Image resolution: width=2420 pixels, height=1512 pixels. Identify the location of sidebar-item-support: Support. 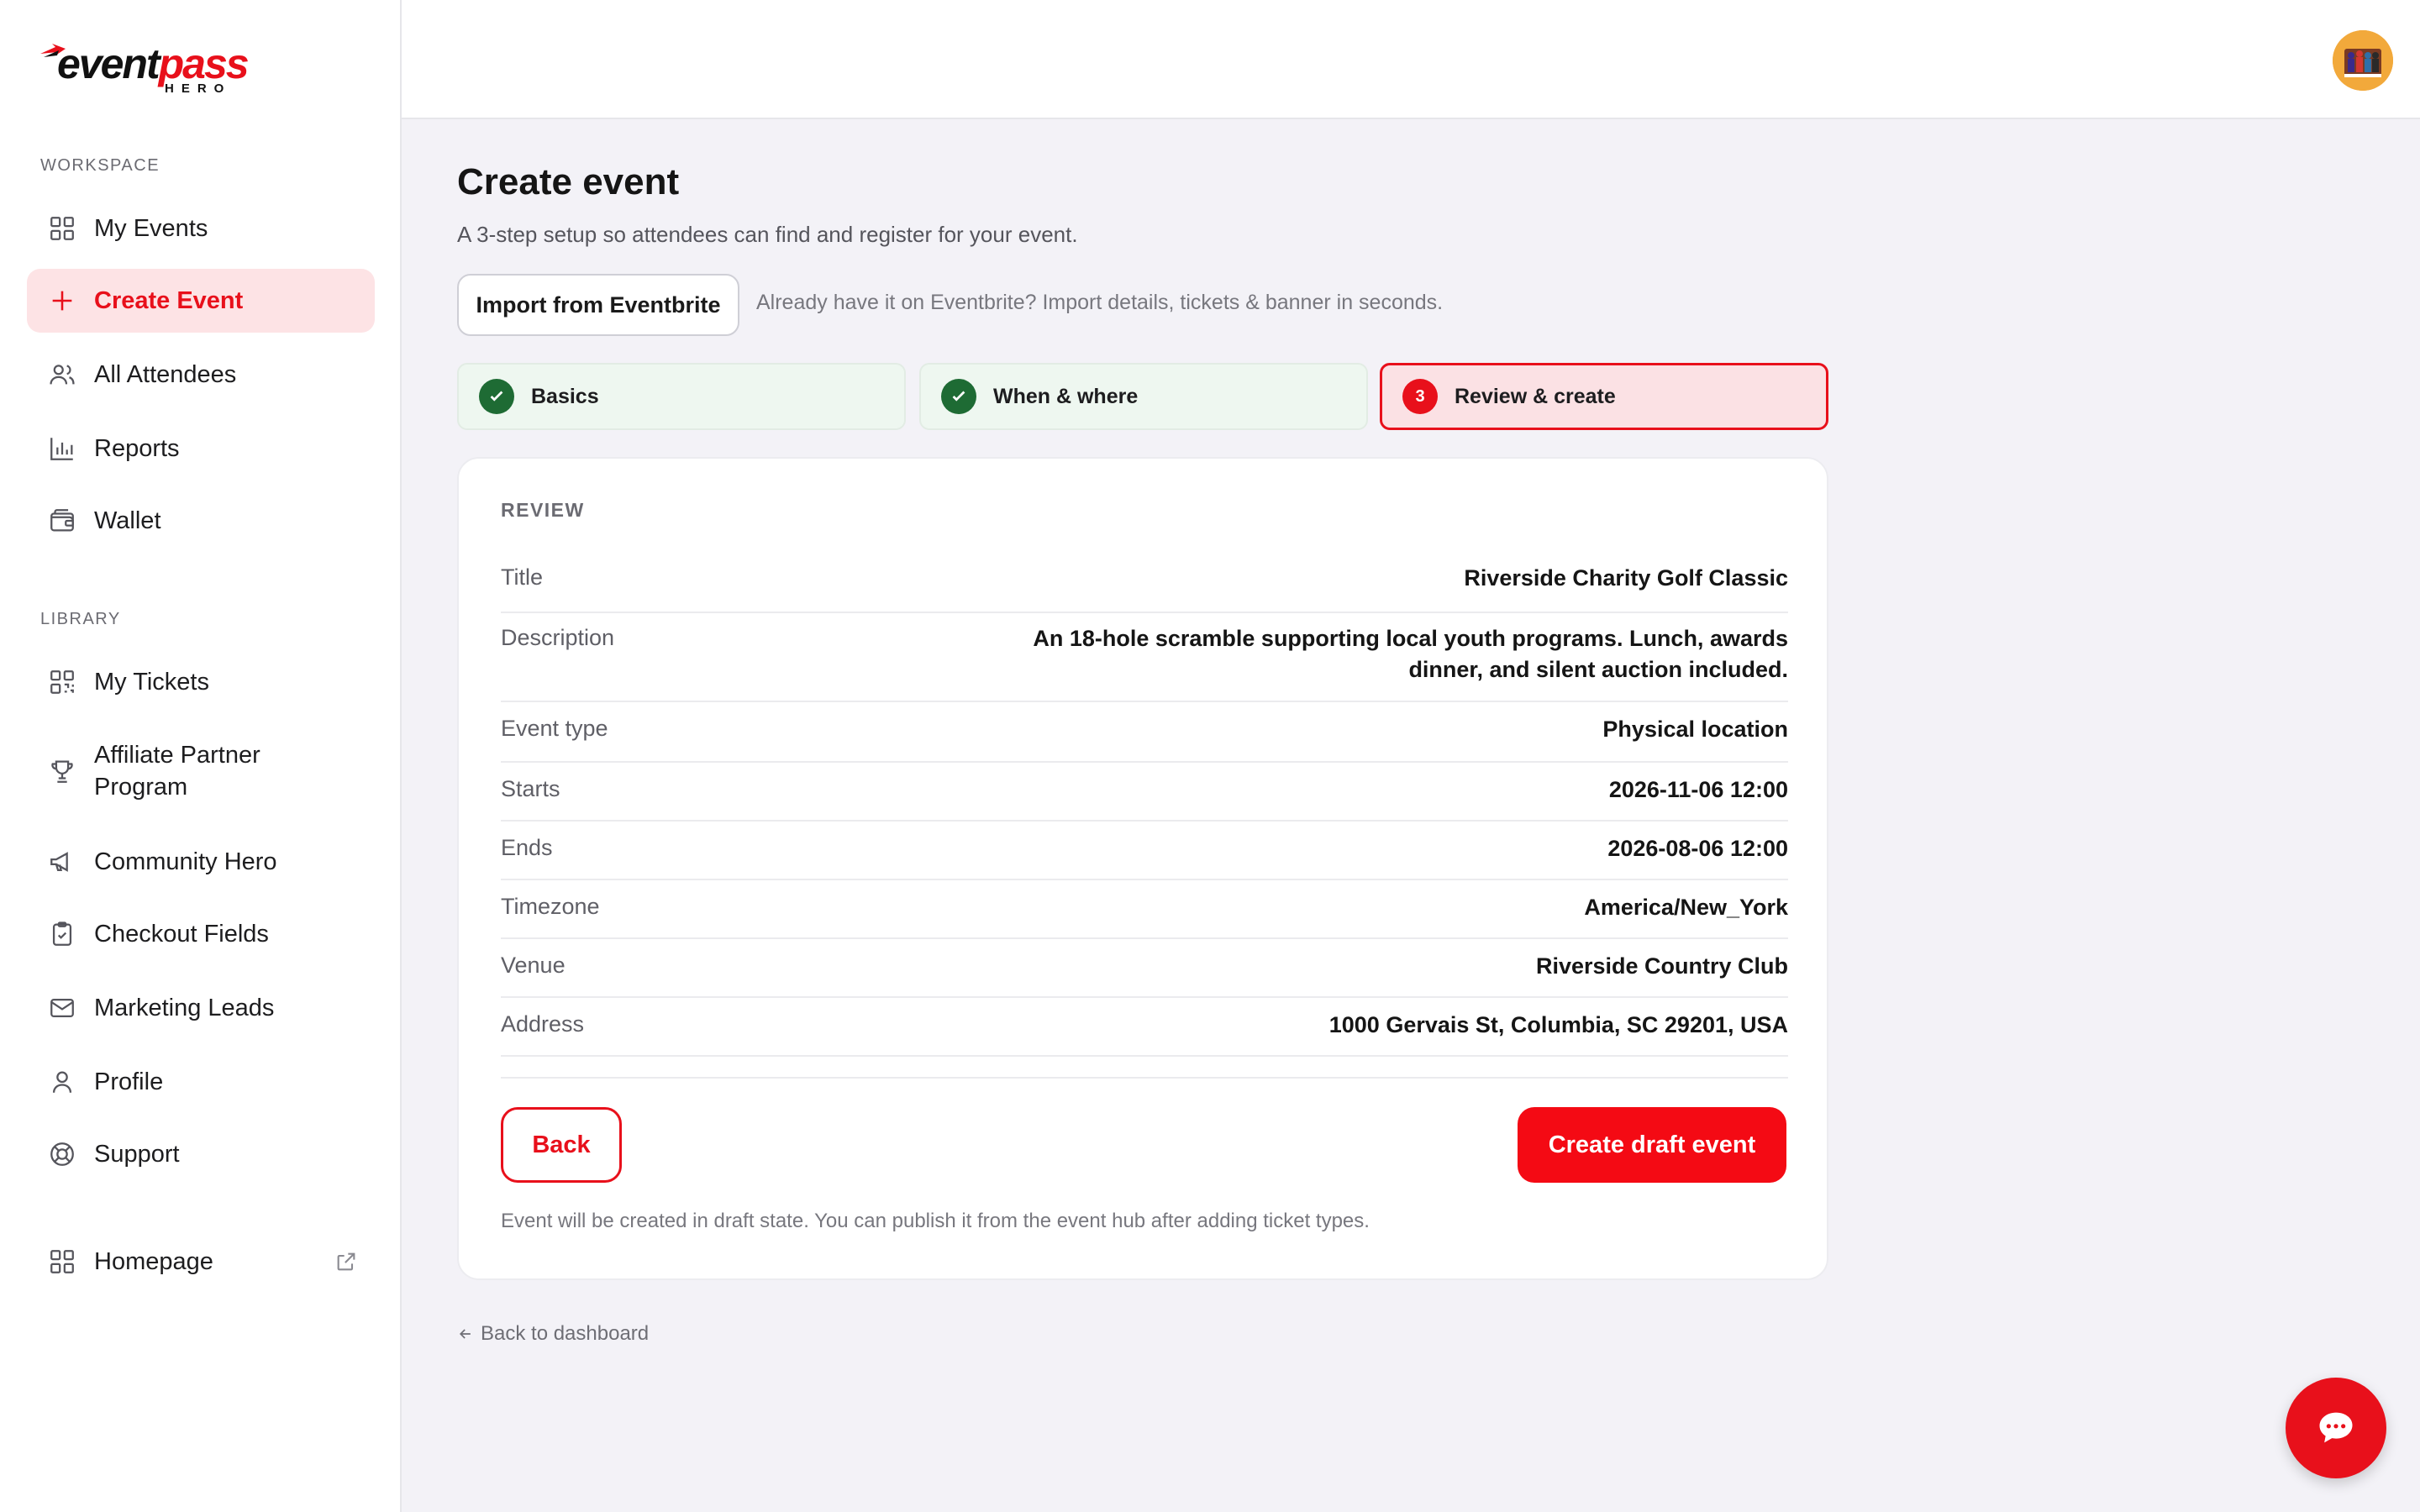
(201, 1154).